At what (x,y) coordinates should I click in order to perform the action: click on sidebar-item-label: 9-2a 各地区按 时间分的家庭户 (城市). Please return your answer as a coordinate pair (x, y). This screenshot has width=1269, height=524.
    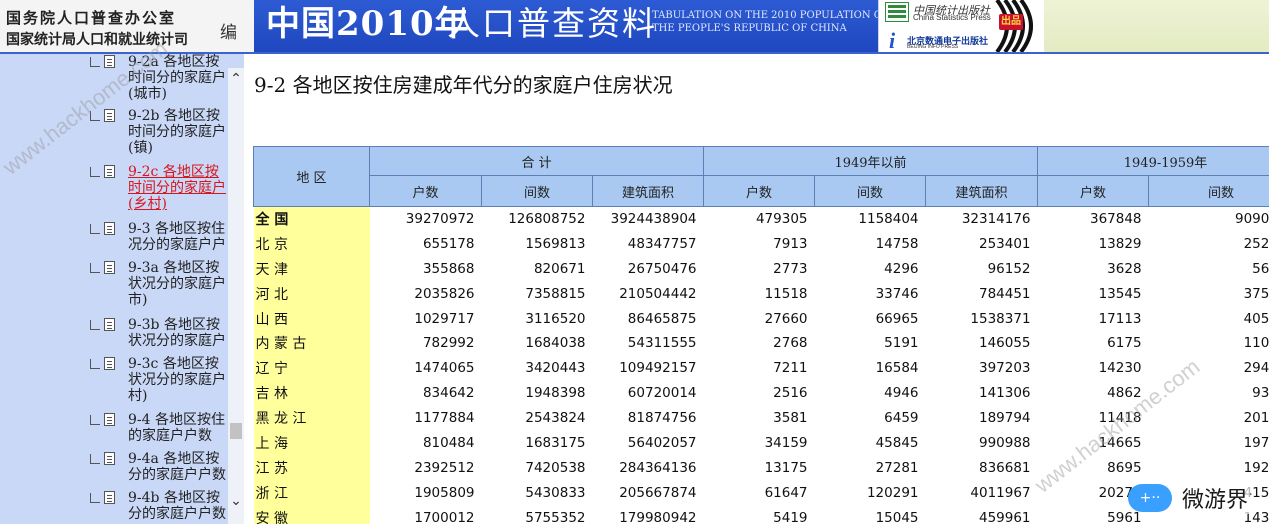
    Looking at the image, I should click on (177, 78).